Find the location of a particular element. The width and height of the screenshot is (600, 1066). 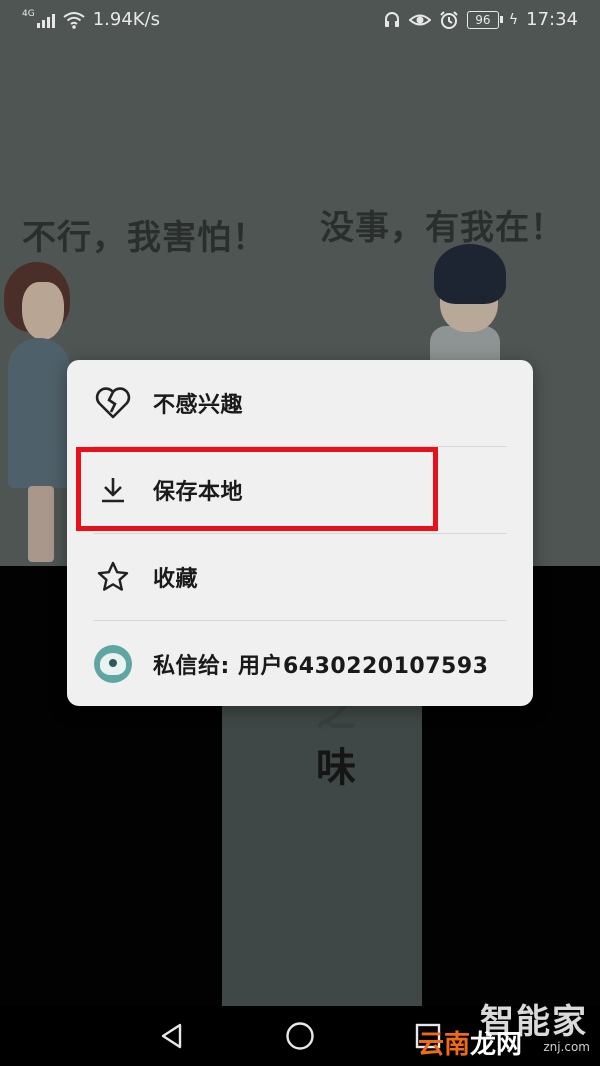

menu-item-label: 私信给: 用户6430220107593 is located at coordinates (321, 666).